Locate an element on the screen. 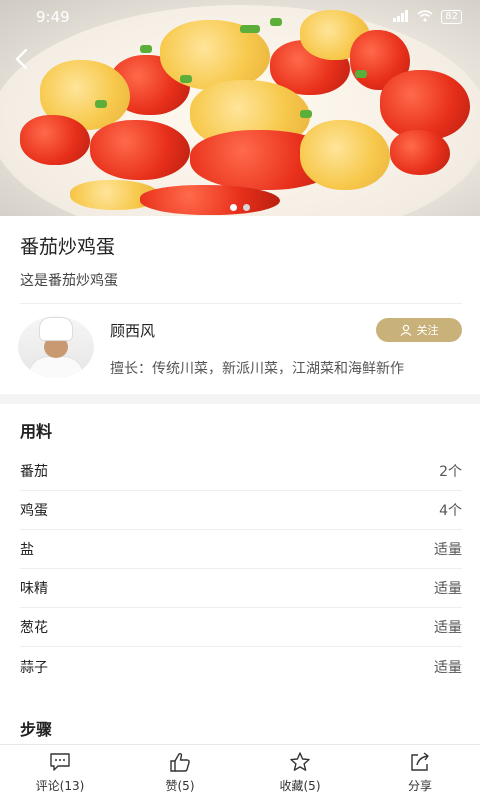 The width and height of the screenshot is (480, 800). wifi-icon is located at coordinates (425, 17).